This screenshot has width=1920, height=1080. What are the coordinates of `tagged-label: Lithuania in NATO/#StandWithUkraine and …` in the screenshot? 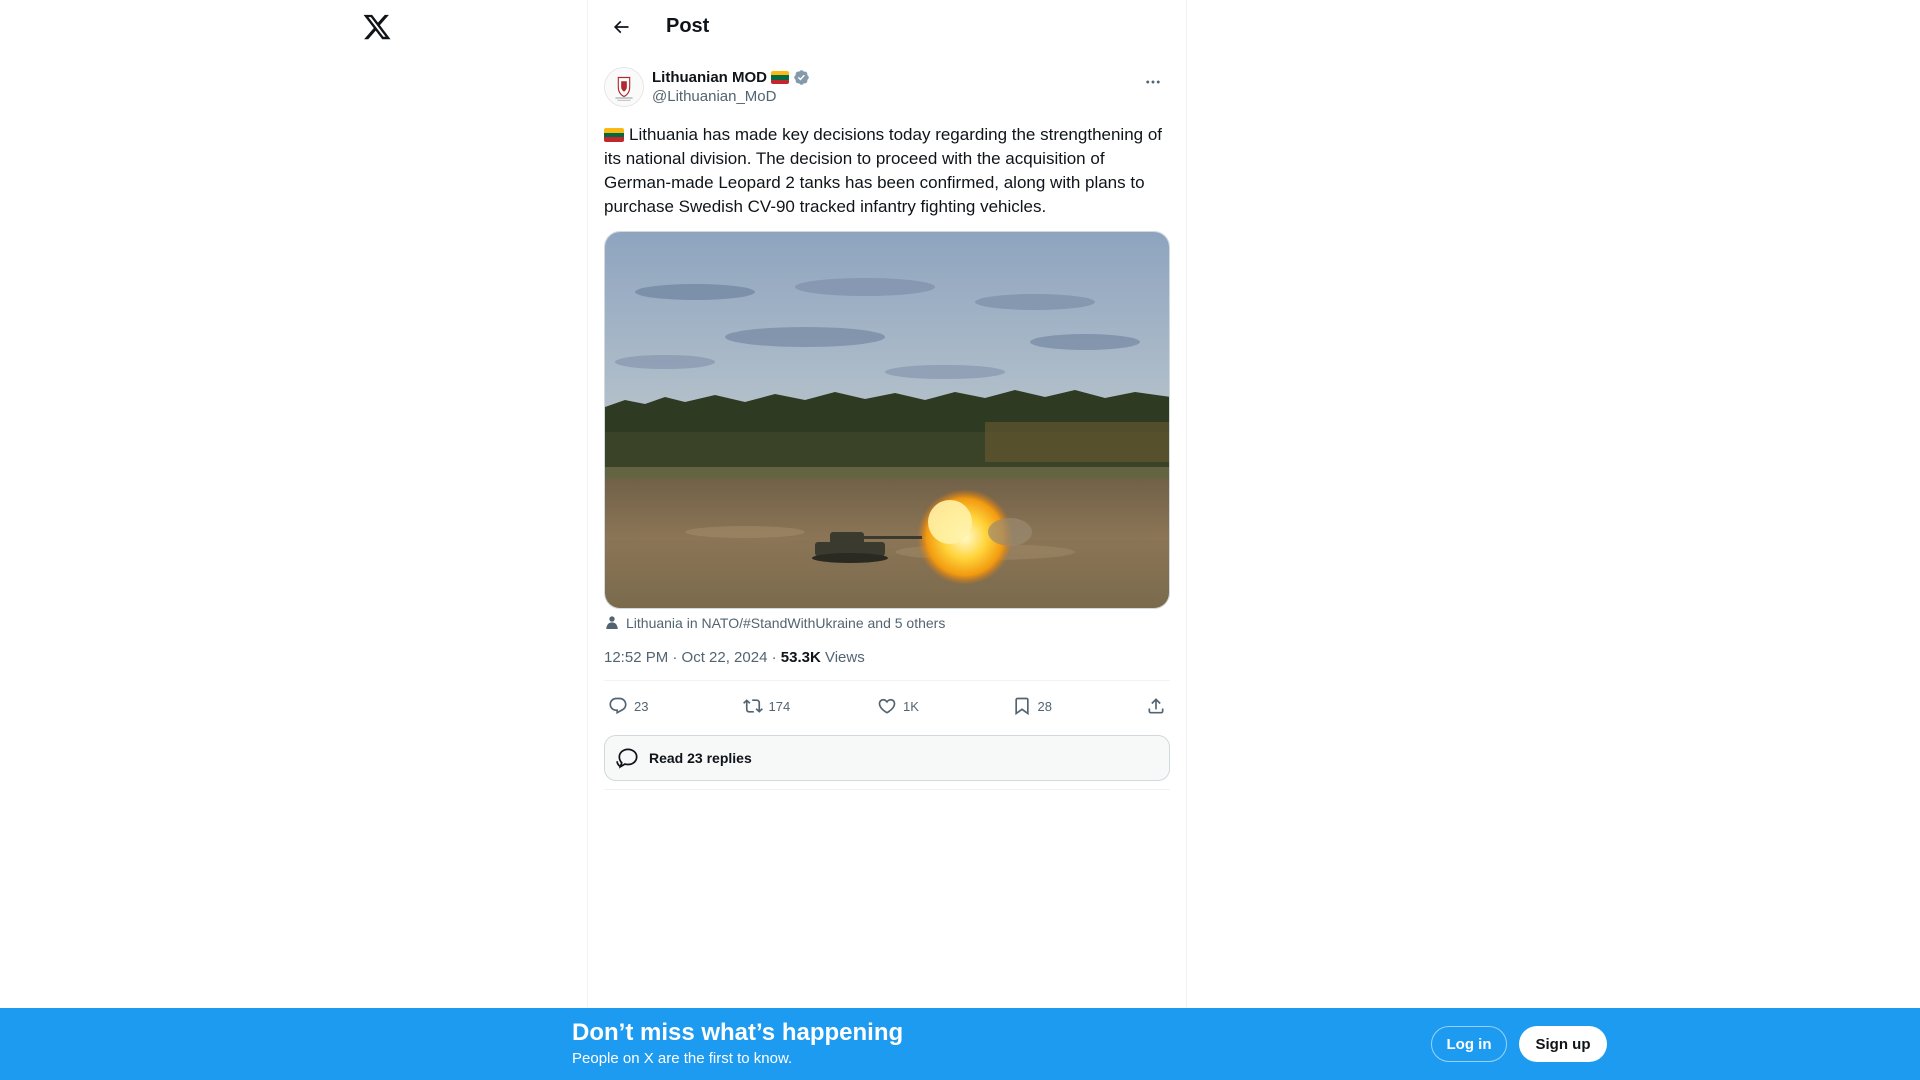 It's located at (786, 623).